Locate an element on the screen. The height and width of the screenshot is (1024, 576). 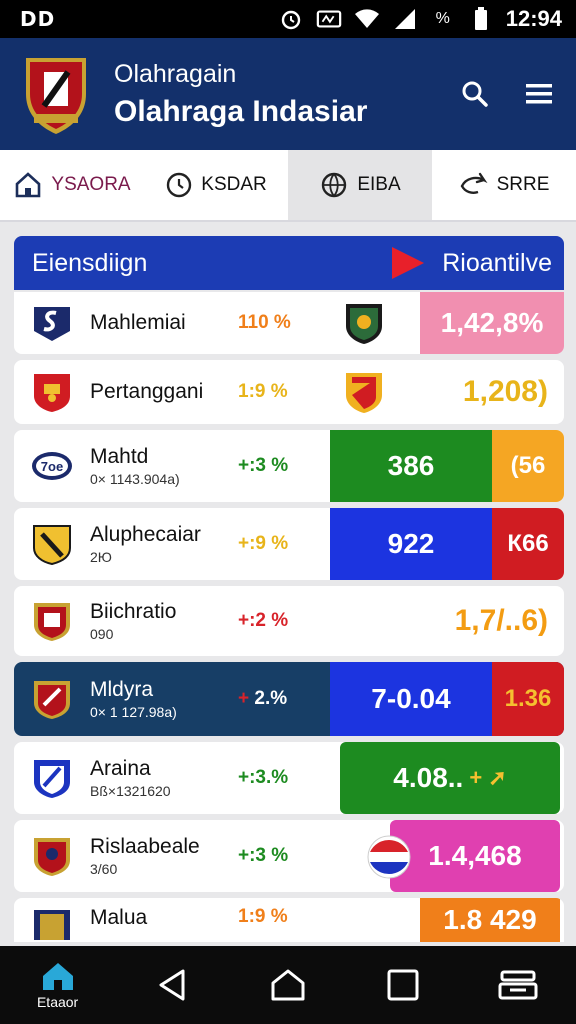
team-name: Malua is located at coordinates (119, 917).